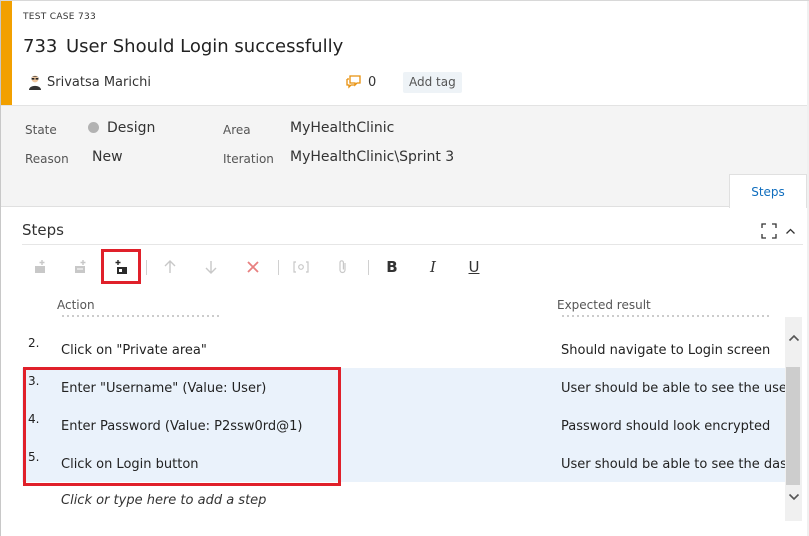  Describe the element at coordinates (76, 305) in the screenshot. I see `action-column-header: Action` at that location.